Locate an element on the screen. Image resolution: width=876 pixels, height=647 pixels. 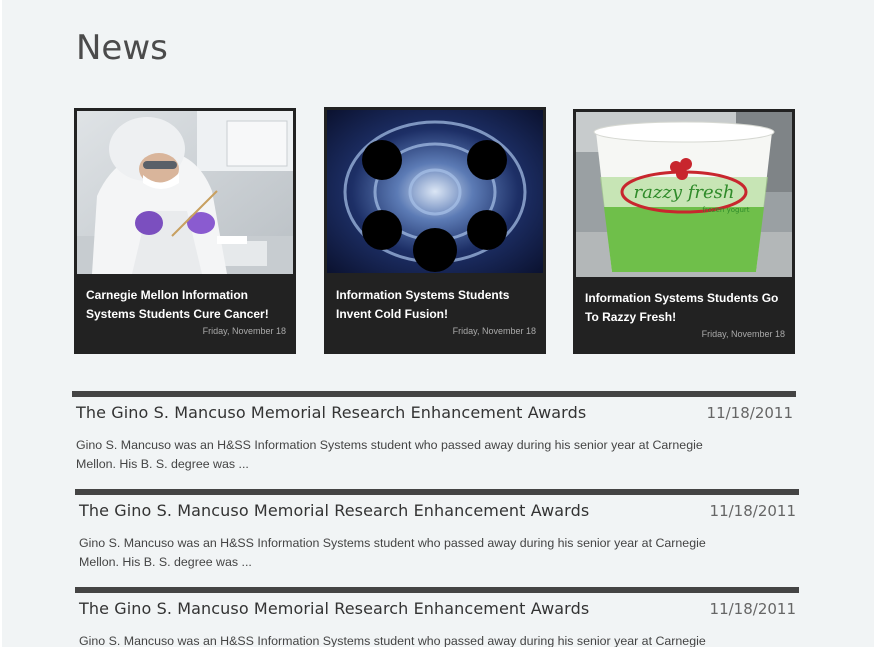
lab-researcher-photo is located at coordinates (185, 192).